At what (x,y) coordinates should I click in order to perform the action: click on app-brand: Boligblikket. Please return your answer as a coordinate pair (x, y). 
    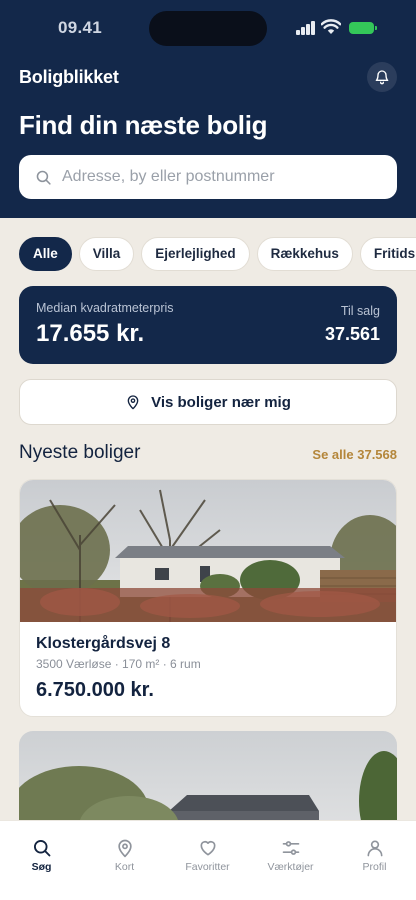
    Looking at the image, I should click on (69, 77).